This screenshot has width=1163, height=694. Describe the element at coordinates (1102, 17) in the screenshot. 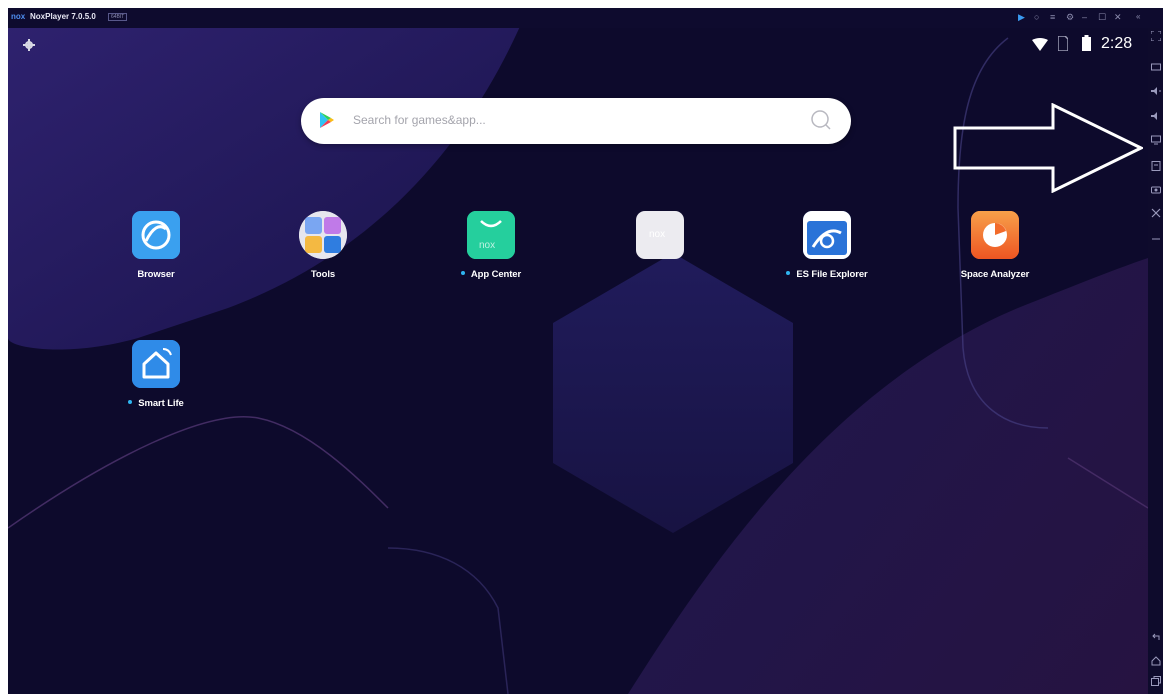

I see `maximize-icon: ☐` at that location.